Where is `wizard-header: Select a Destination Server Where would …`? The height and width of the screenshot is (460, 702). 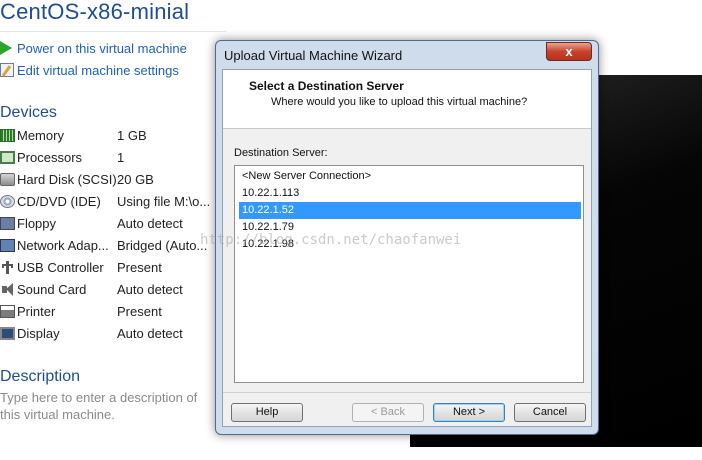 wizard-header: Select a Destination Server Where would … is located at coordinates (407, 99).